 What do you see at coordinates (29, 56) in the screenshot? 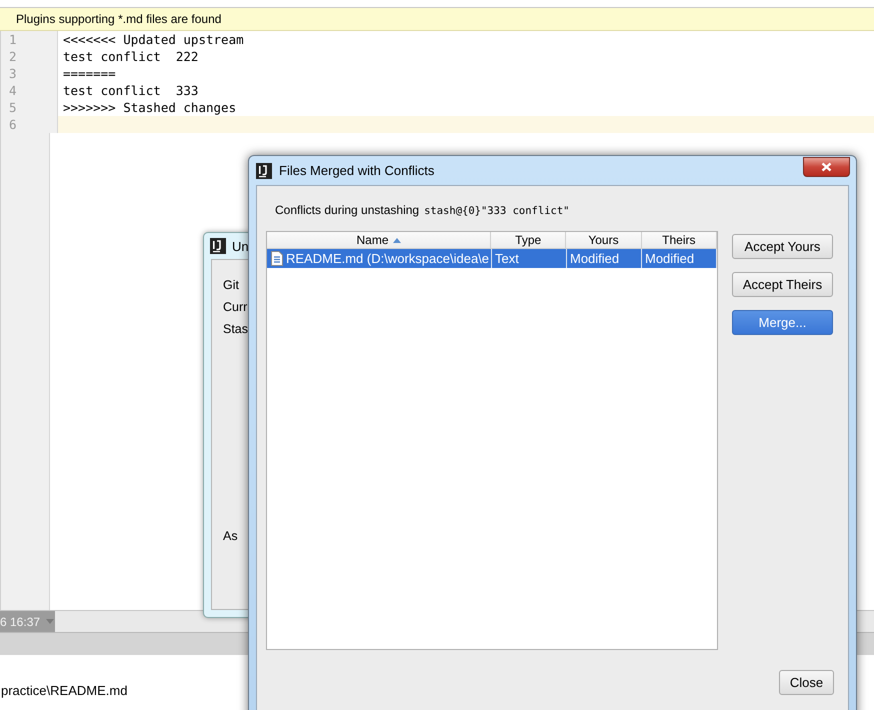
I see `line-number: 2` at bounding box center [29, 56].